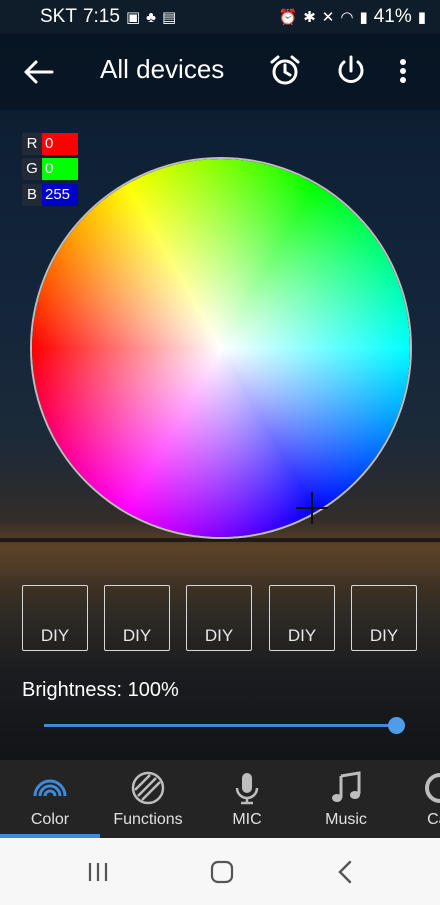 The image size is (440, 905). I want to click on home-icon, so click(222, 872).